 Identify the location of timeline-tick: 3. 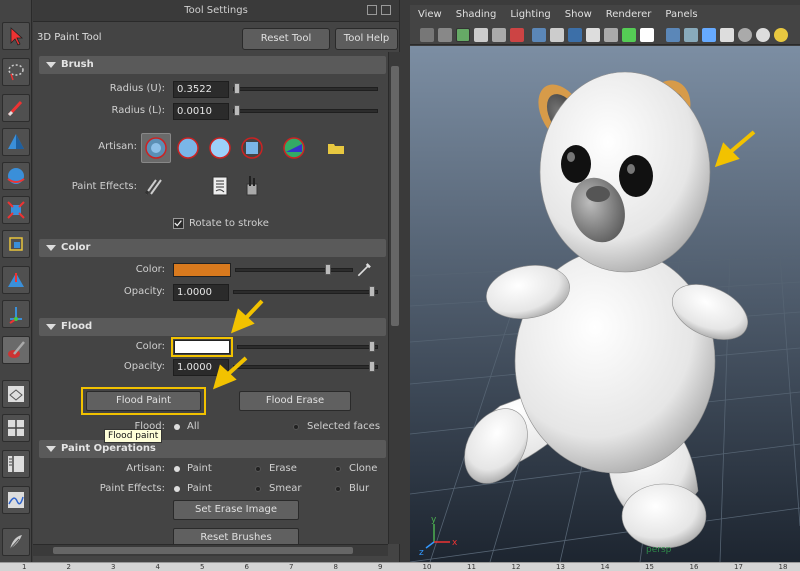
(113, 567).